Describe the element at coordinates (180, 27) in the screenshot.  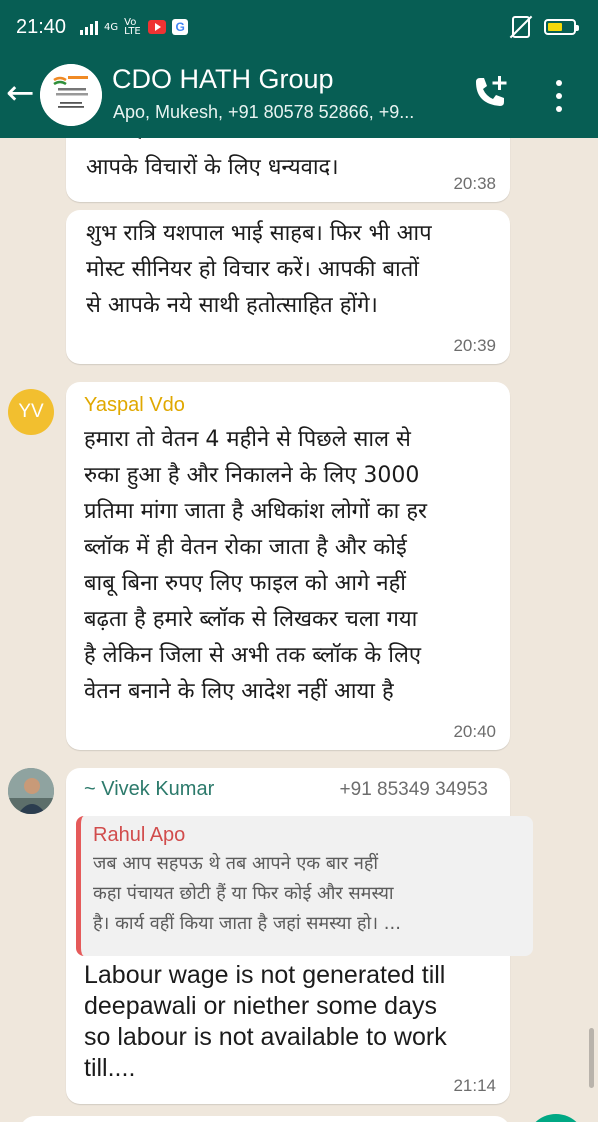
I see `google-notification-icon: G` at that location.